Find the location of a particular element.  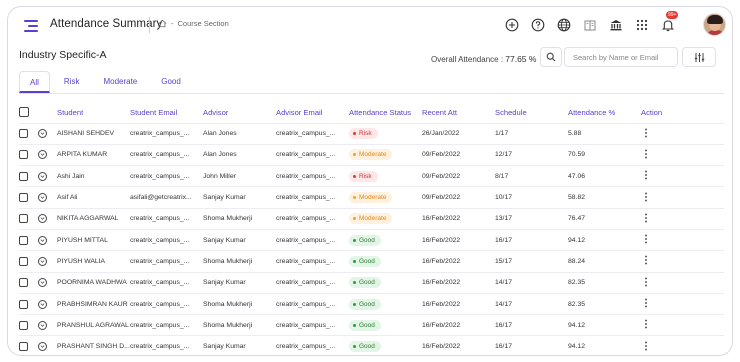

search-input is located at coordinates (621, 57).